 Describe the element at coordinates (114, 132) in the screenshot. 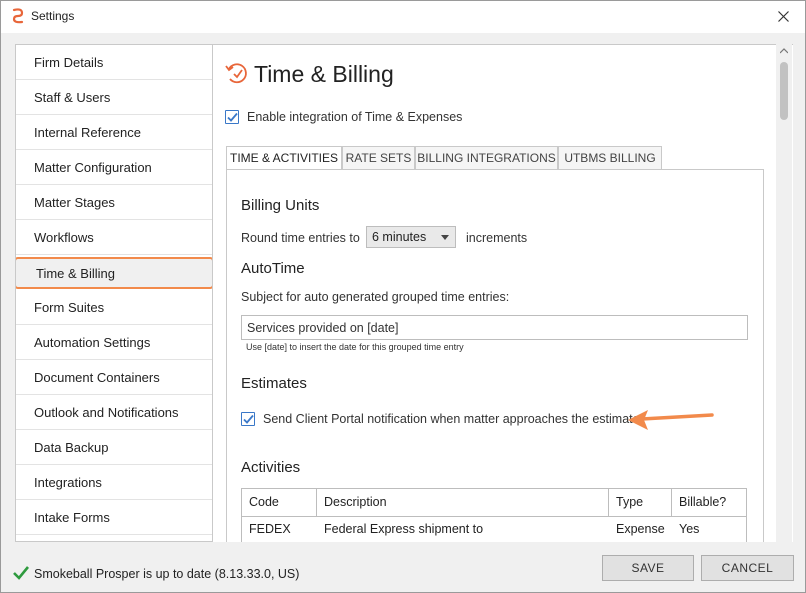

I see `sidebar-item-internal-reference: Internal Reference` at that location.